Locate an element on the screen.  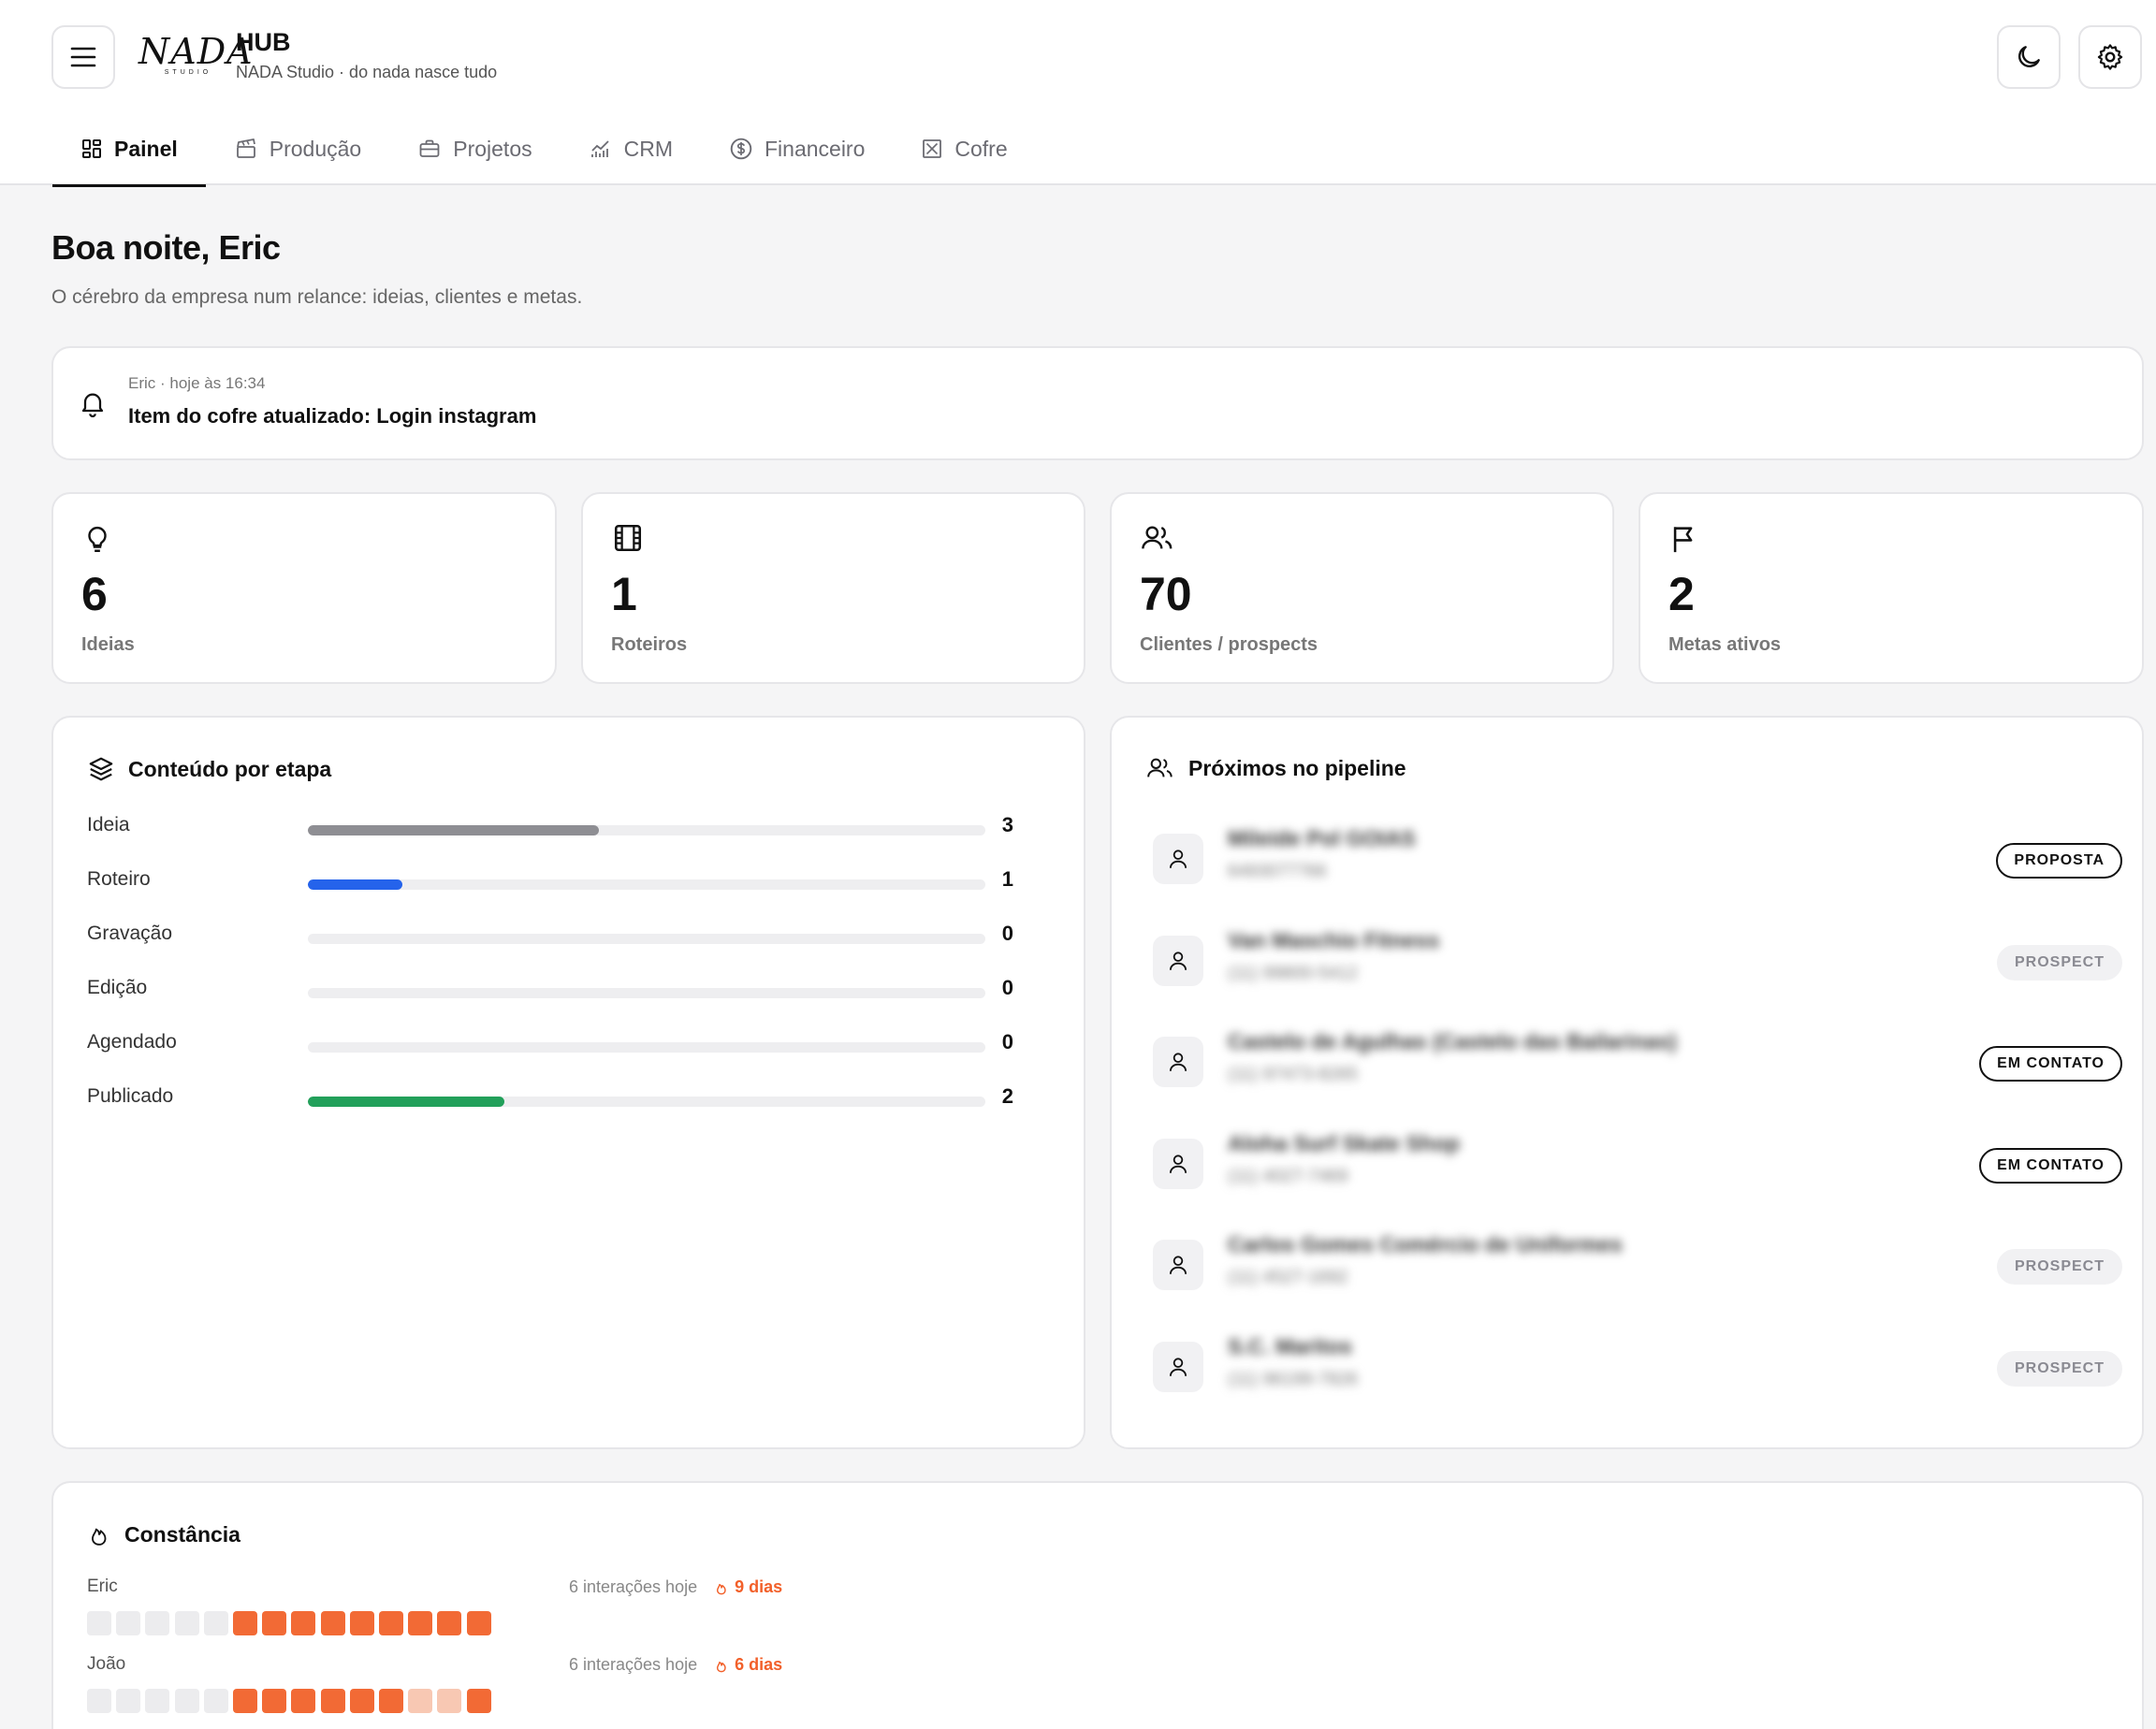
stage-name: Agendado is located at coordinates (132, 1042).